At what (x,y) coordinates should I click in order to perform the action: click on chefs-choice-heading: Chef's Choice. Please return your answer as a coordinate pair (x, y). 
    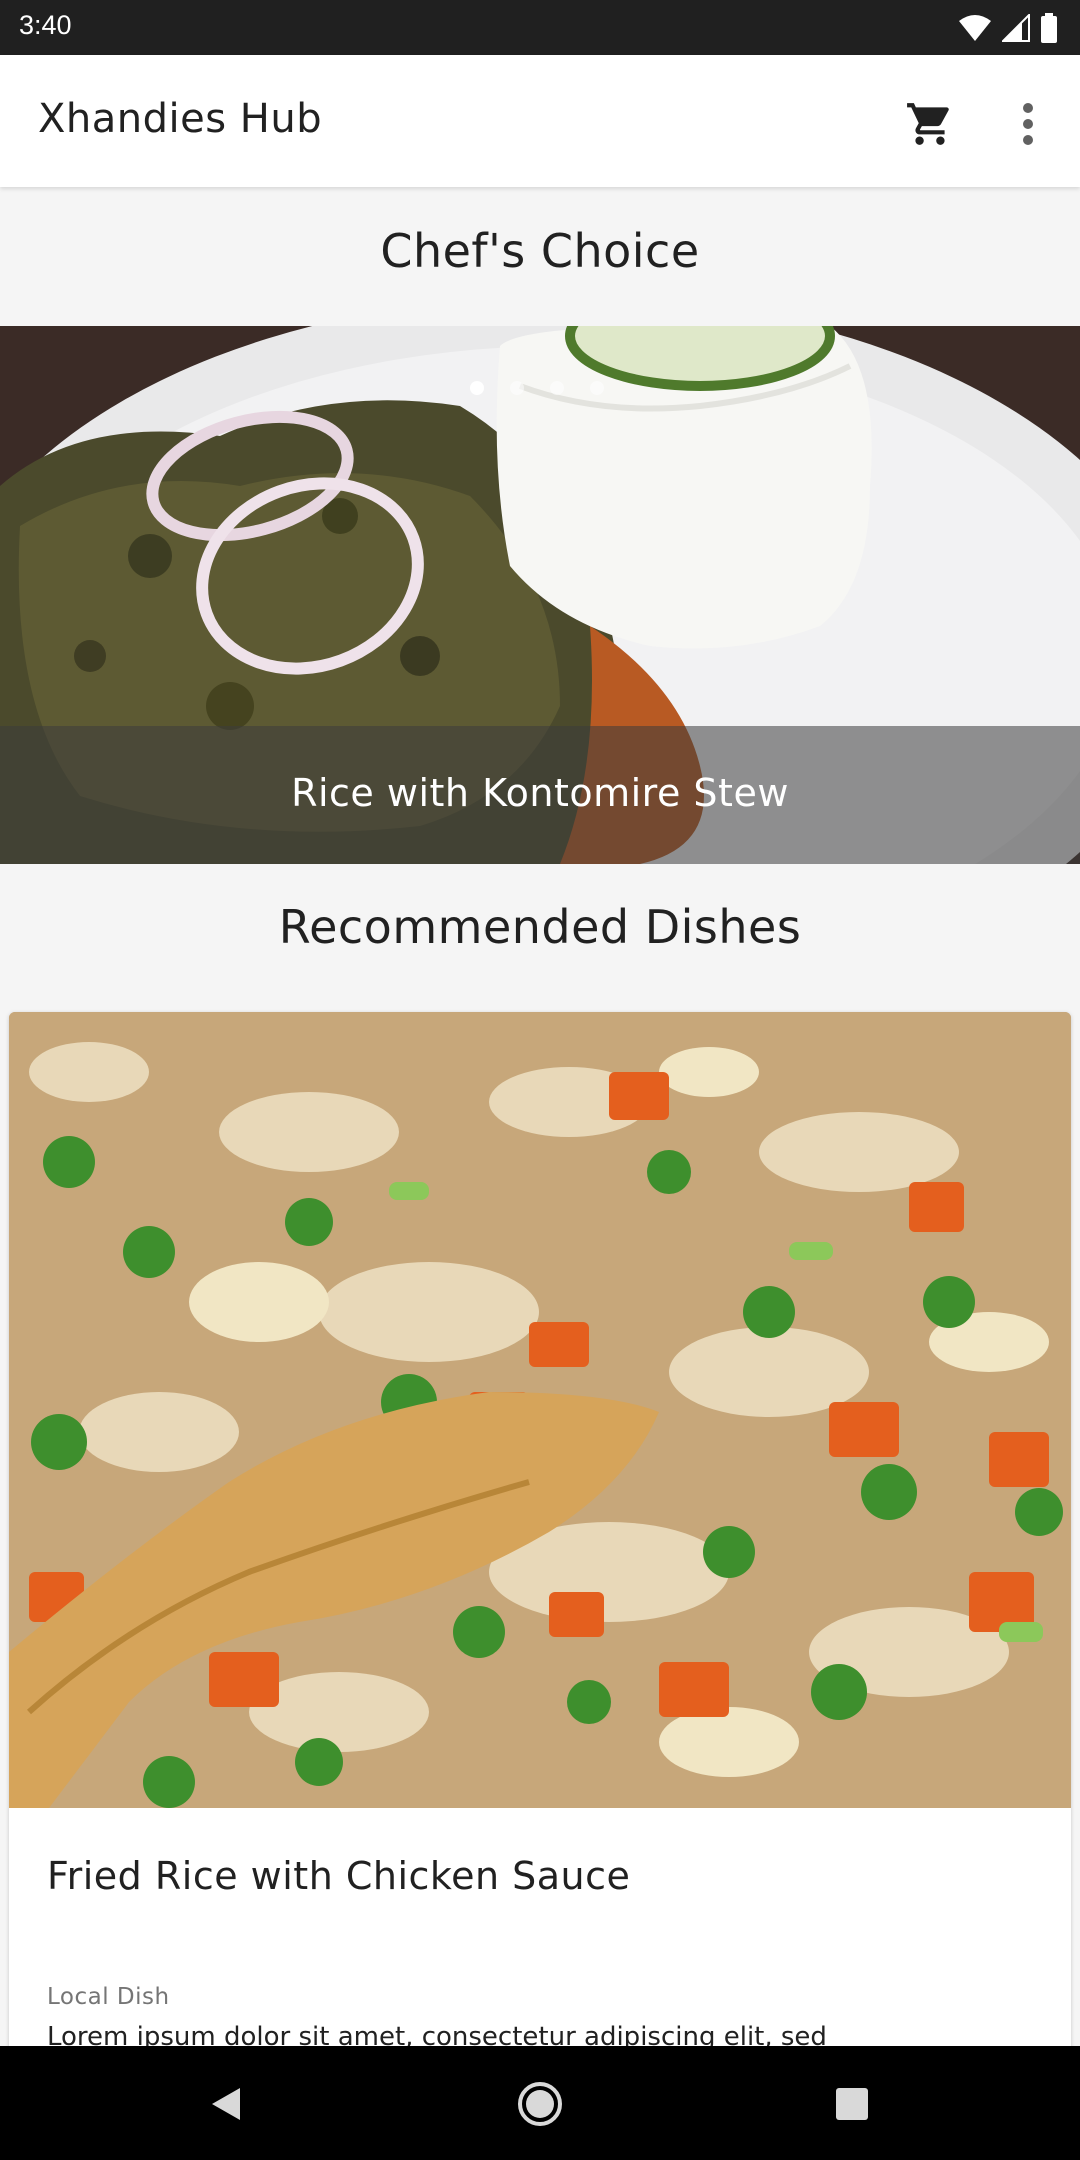
    Looking at the image, I should click on (540, 251).